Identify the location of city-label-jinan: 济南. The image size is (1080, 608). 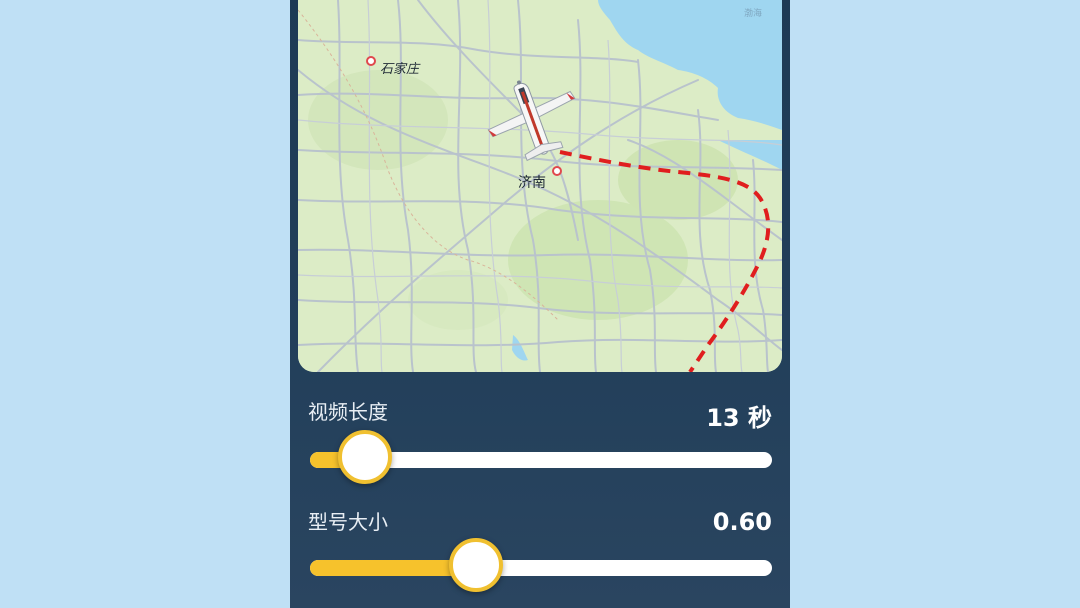
(532, 183).